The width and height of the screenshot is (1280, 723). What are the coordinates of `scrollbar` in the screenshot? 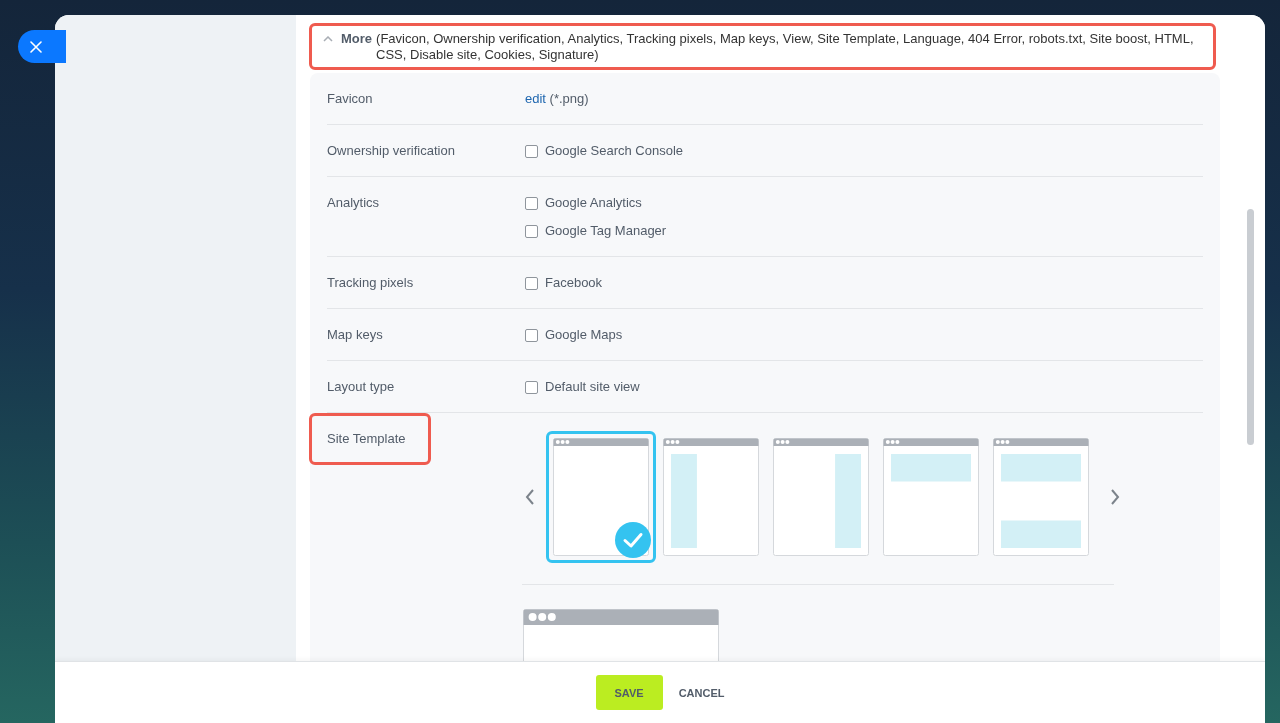 It's located at (1250, 327).